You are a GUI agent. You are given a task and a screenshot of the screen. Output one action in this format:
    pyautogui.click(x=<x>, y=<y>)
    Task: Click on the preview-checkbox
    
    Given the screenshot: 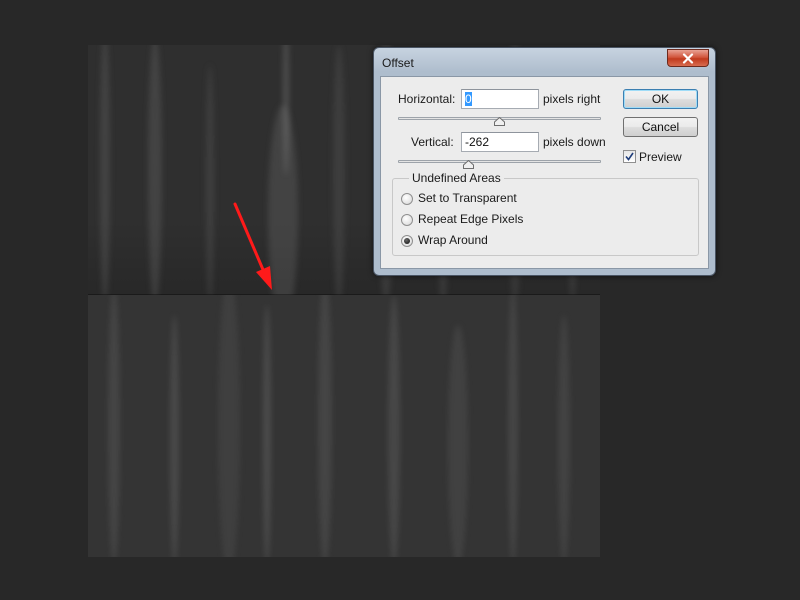 What is the action you would take?
    pyautogui.click(x=629, y=156)
    